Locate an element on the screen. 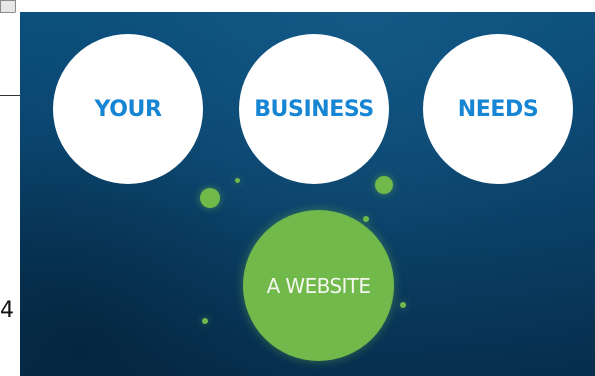 The height and width of the screenshot is (376, 595). green-dot-right-upper is located at coordinates (384, 185).